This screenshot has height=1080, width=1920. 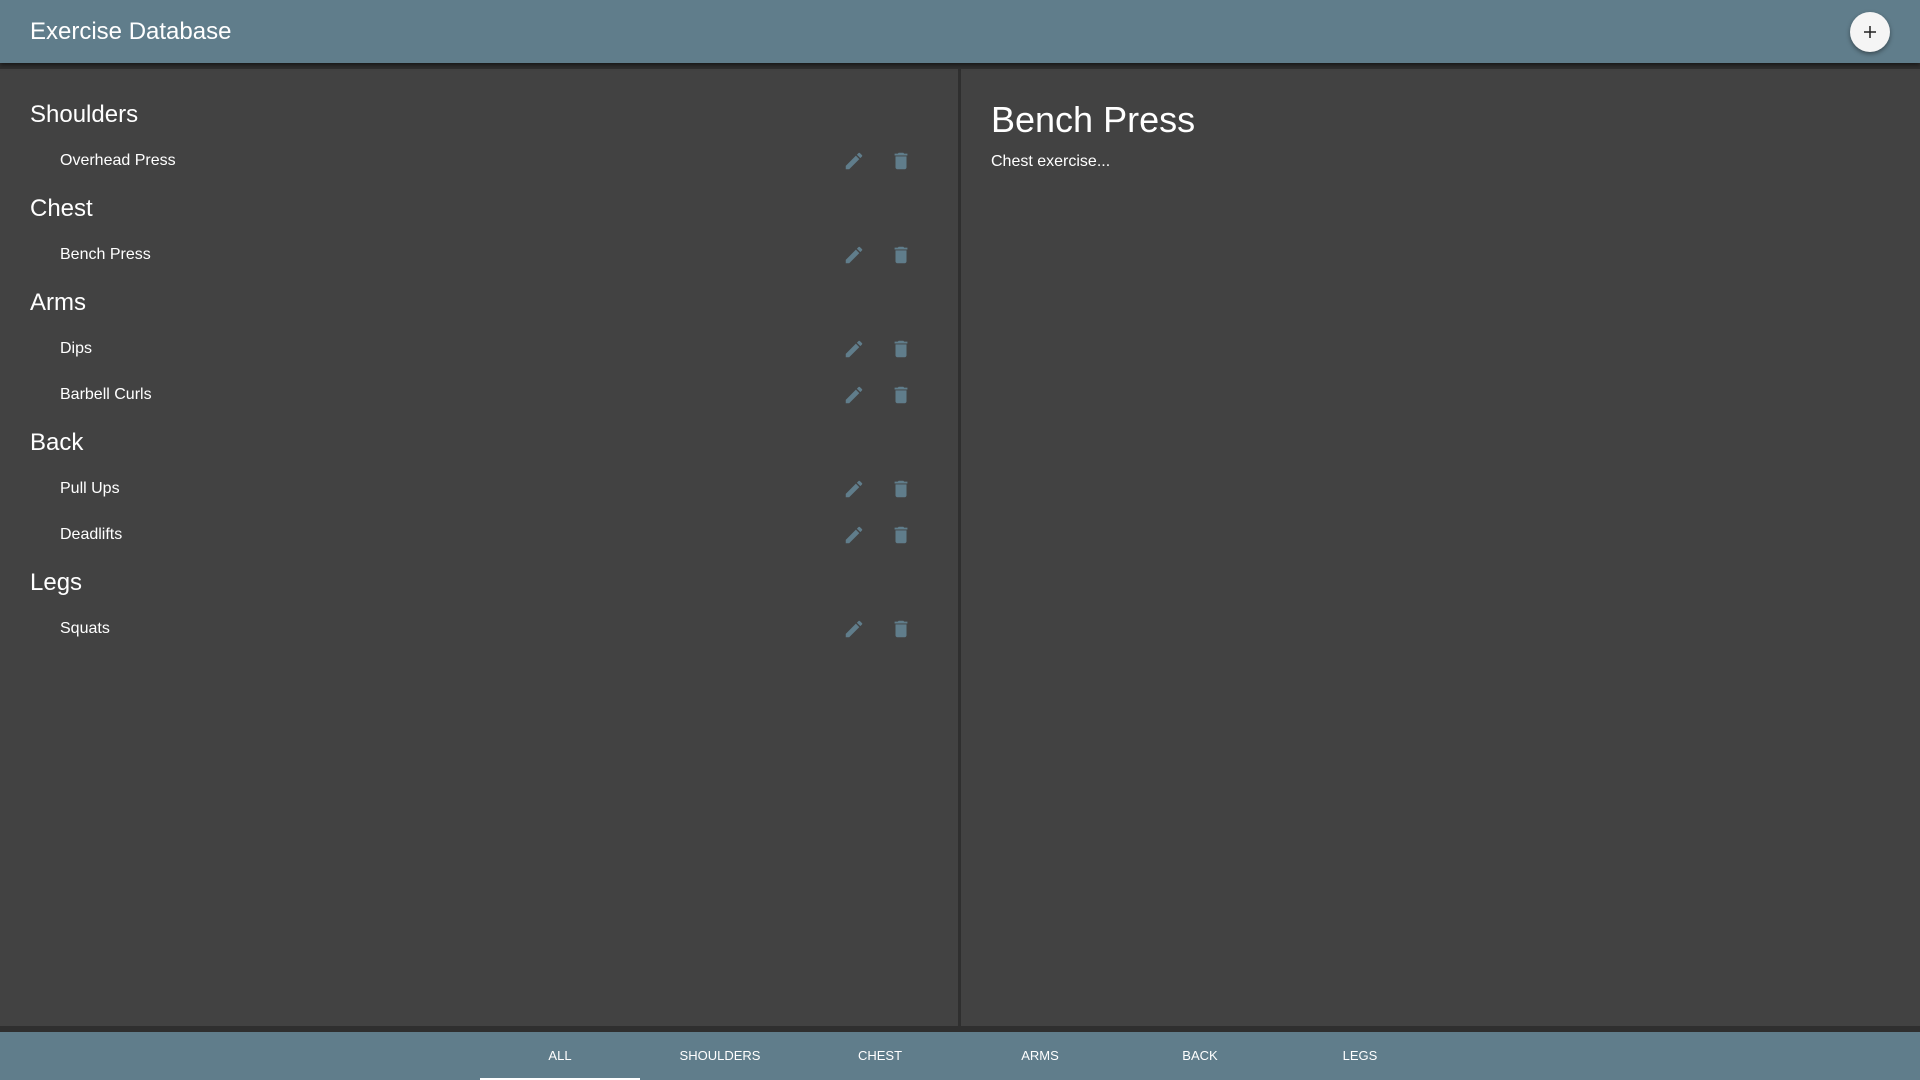 What do you see at coordinates (720, 1056) in the screenshot?
I see `tab-shoulders: Shoulders` at bounding box center [720, 1056].